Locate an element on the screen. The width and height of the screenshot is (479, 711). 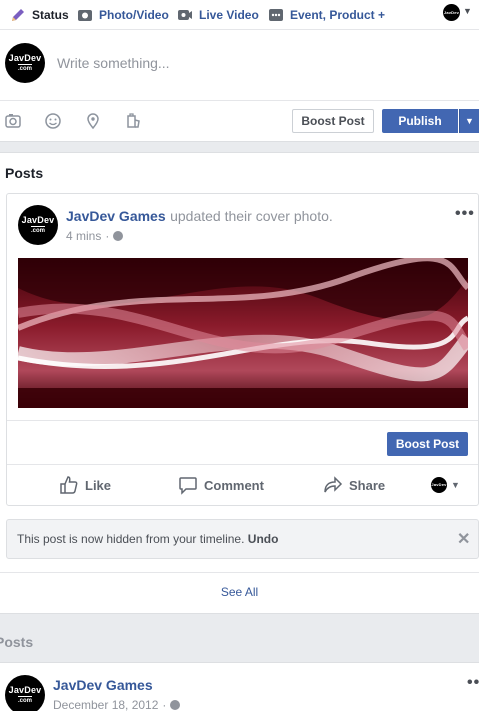
post-header: JavDev Games updated their cover photo. is located at coordinates (199, 217).